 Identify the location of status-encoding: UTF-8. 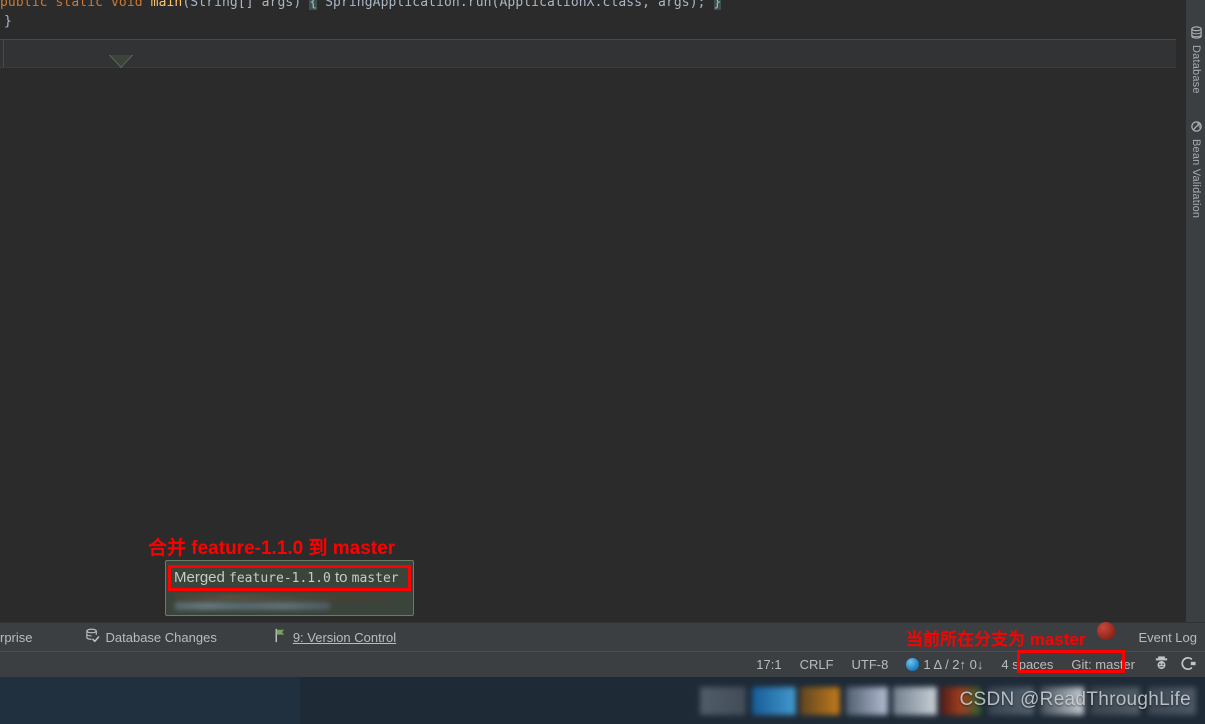
(870, 664).